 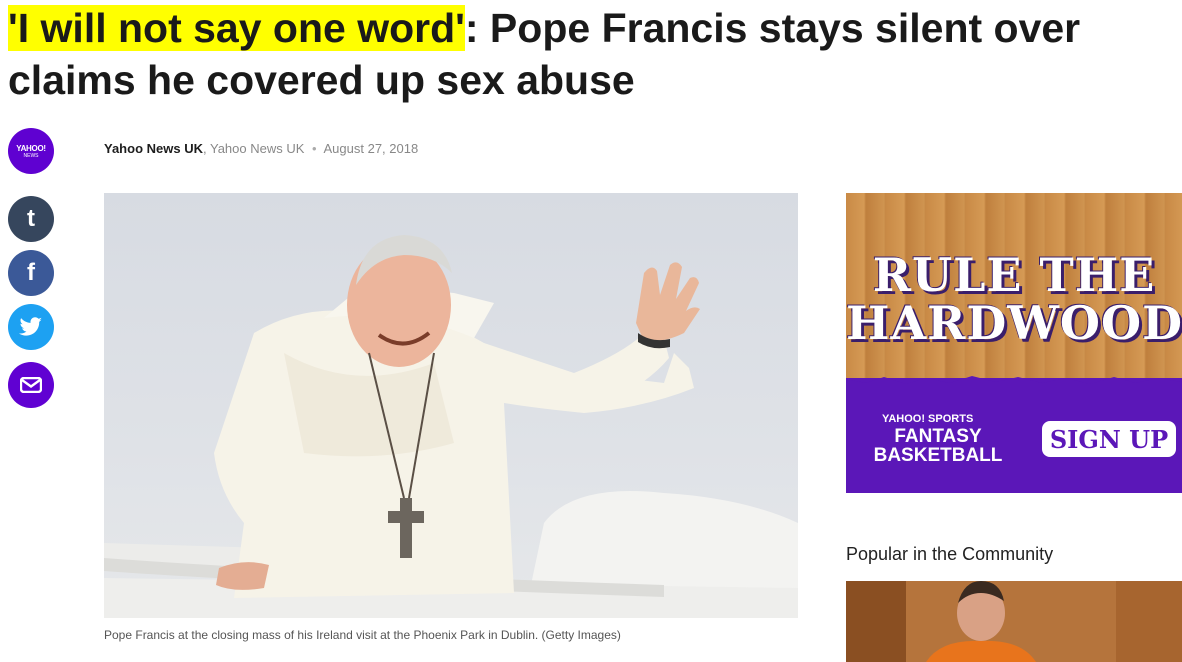 What do you see at coordinates (31, 148) in the screenshot?
I see `avatar-text-top: YAHOO!` at bounding box center [31, 148].